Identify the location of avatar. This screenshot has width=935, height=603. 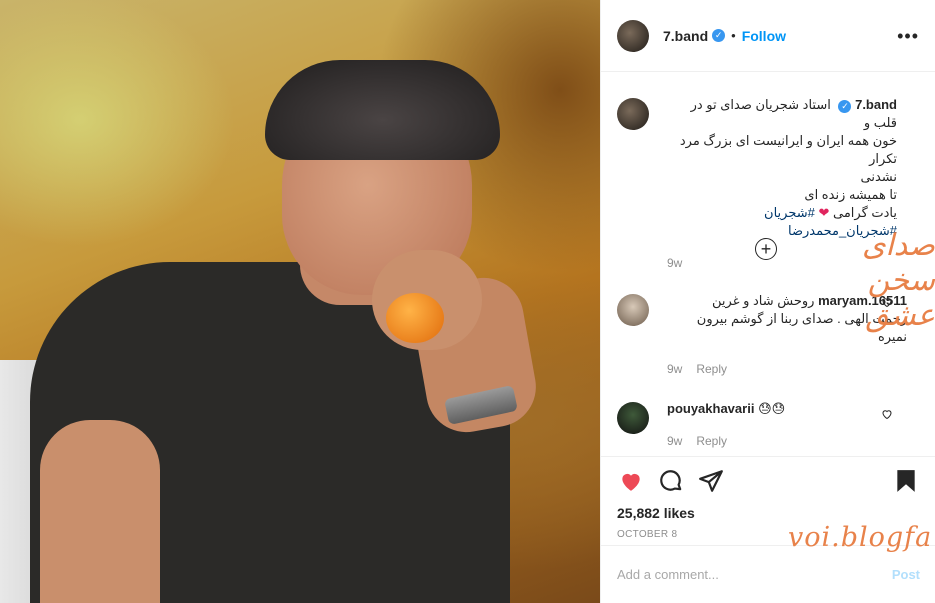
(633, 35).